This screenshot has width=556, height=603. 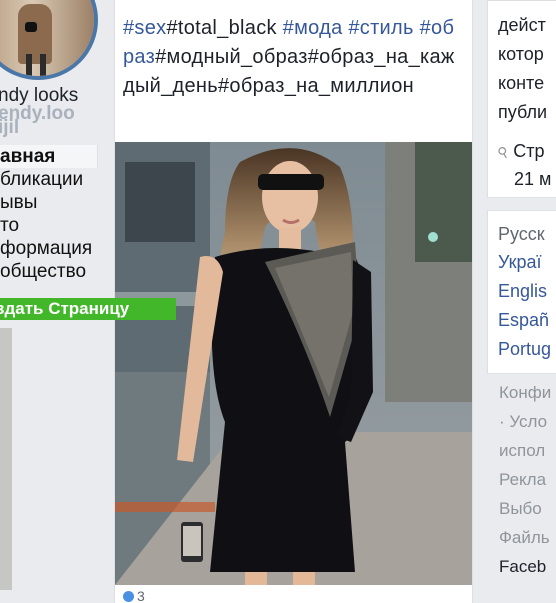 I want to click on language-option: Украї, so click(x=520, y=262).